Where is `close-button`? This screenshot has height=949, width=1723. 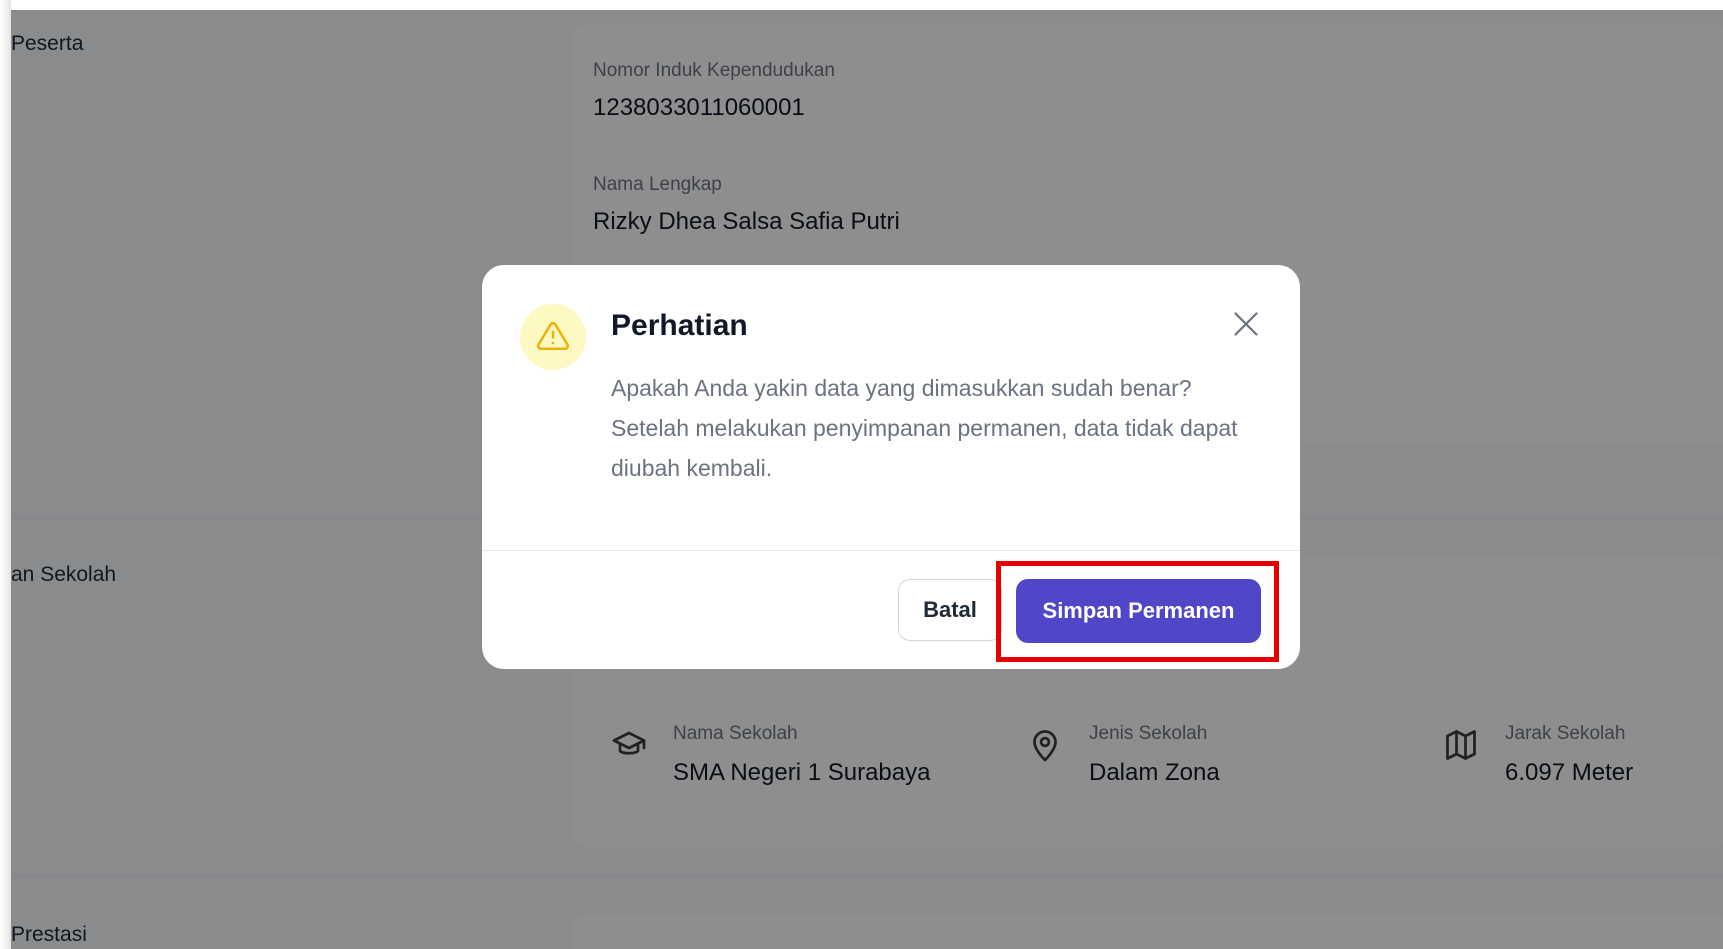 close-button is located at coordinates (1246, 324).